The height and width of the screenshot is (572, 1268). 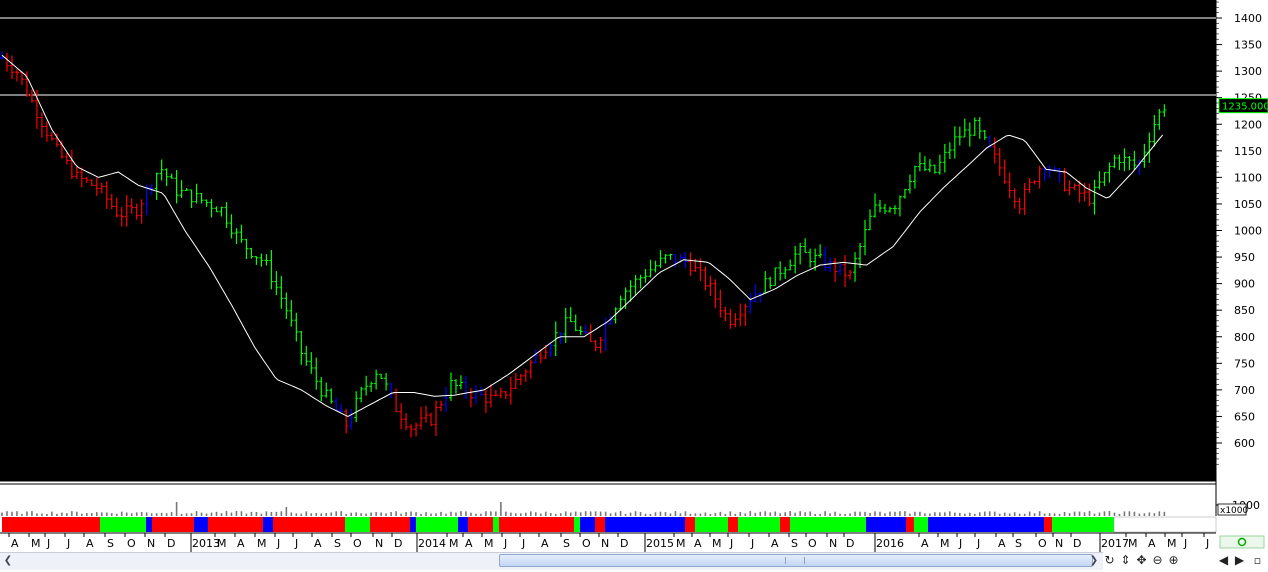 What do you see at coordinates (1157, 560) in the screenshot?
I see `zoom-out-icon: ⊖` at bounding box center [1157, 560].